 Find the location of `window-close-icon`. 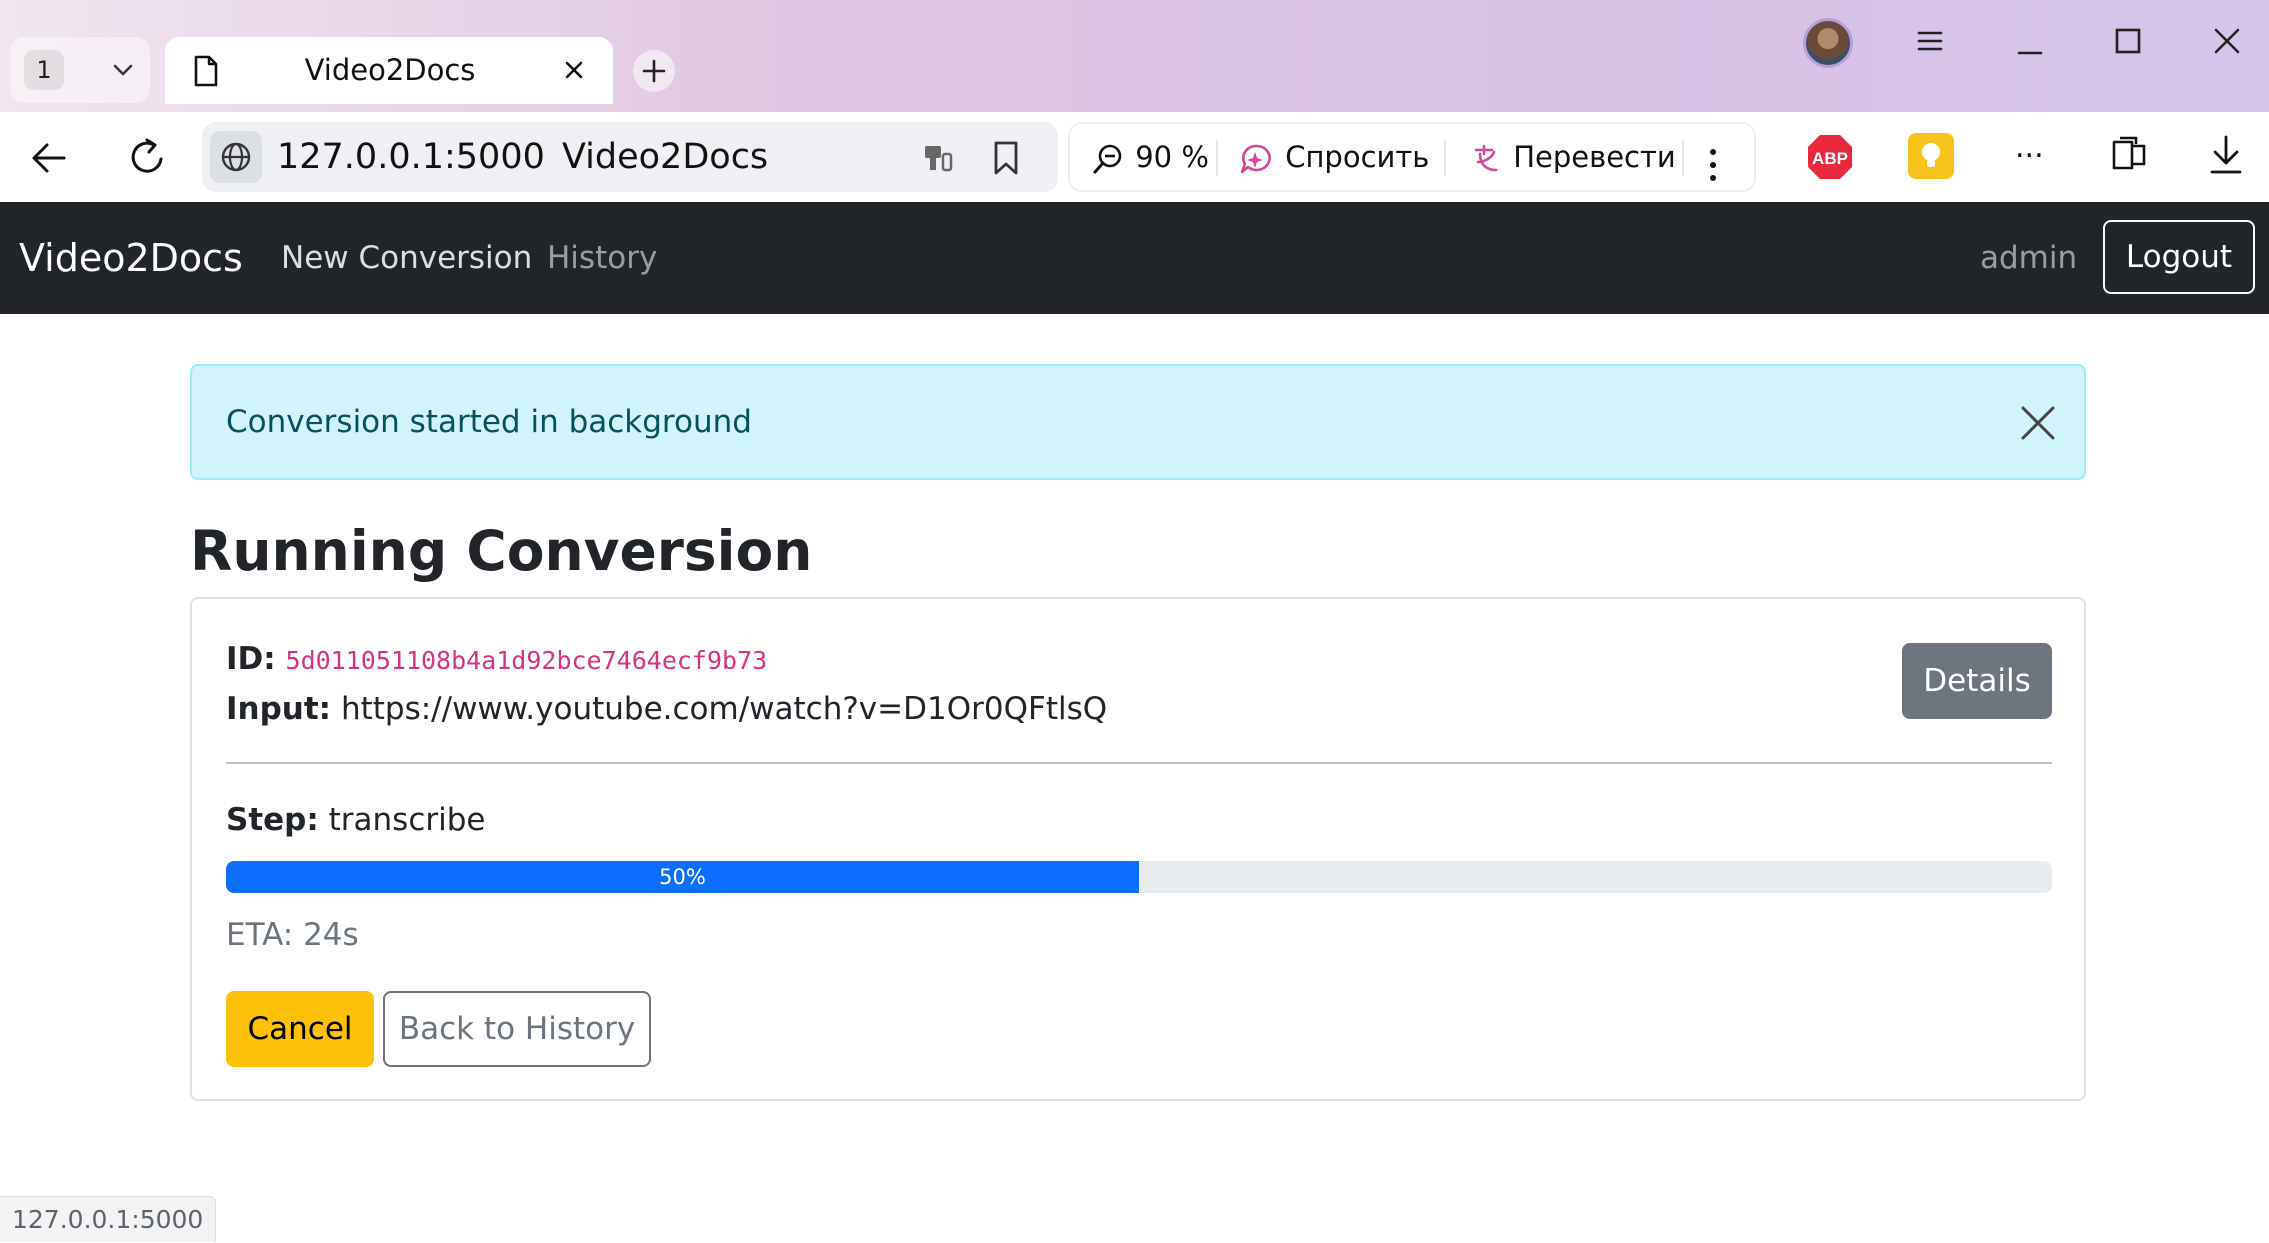

window-close-icon is located at coordinates (2227, 43).